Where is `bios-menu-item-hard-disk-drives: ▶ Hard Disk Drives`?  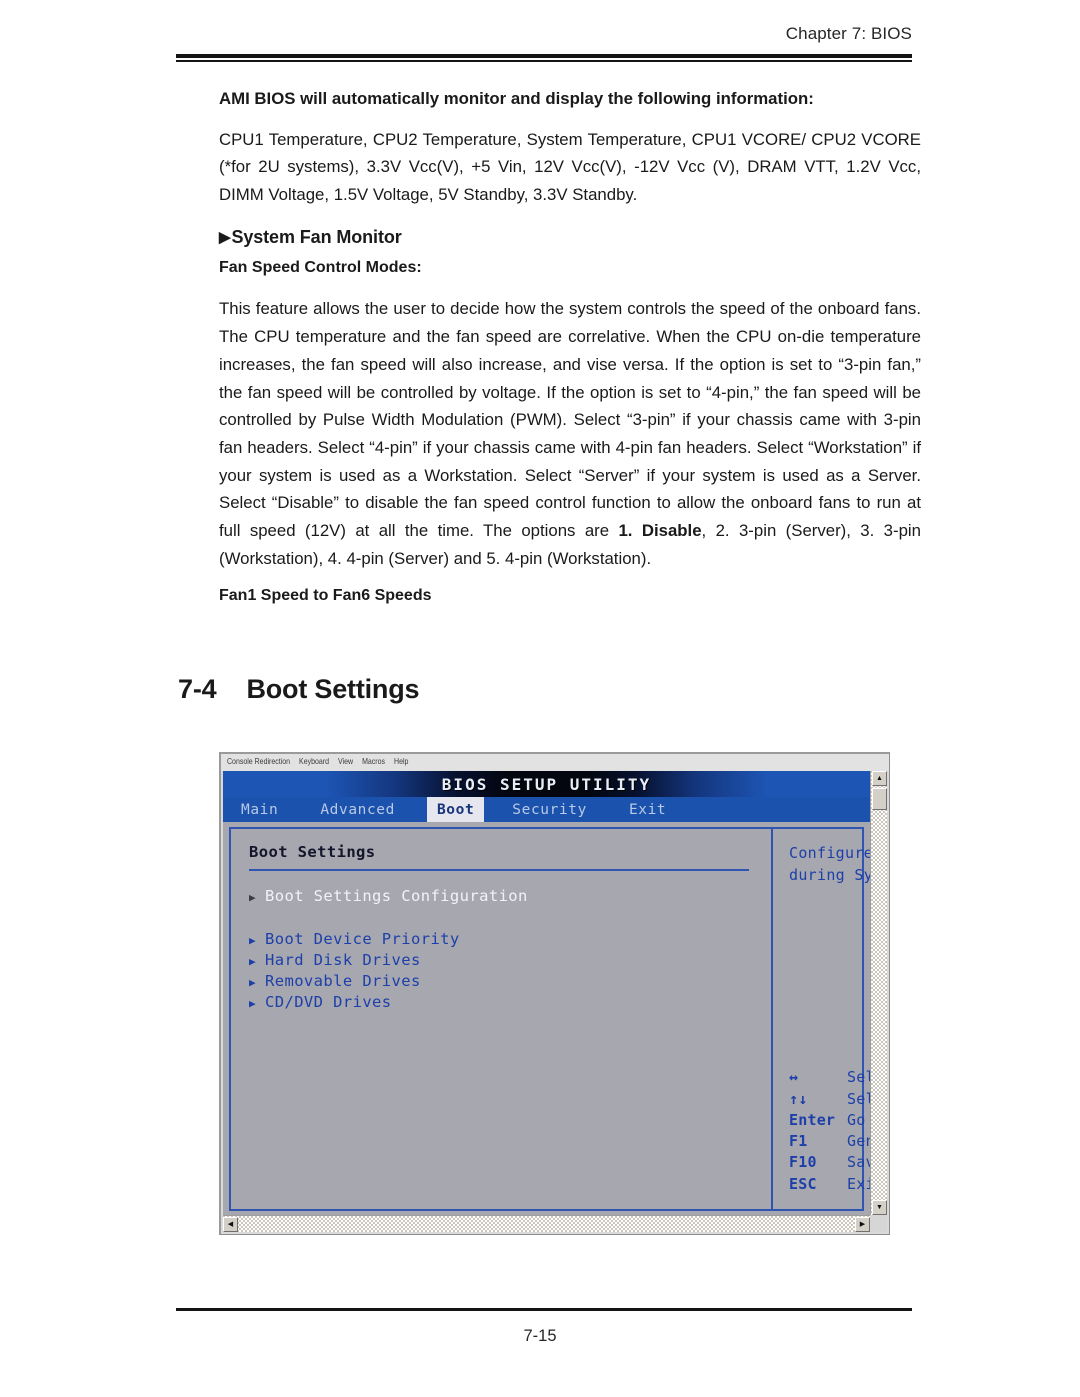
bios-menu-item-hard-disk-drives: ▶ Hard Disk Drives is located at coordinates (510, 960).